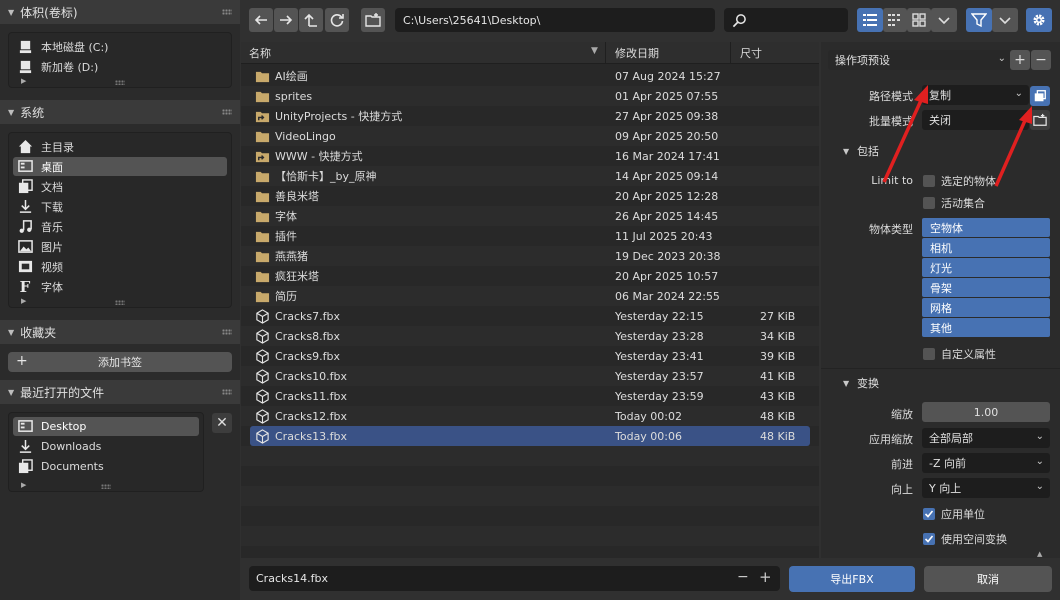 The width and height of the screenshot is (1060, 600). Describe the element at coordinates (120, 206) in the screenshot. I see `system-item-downloads: 下载` at that location.